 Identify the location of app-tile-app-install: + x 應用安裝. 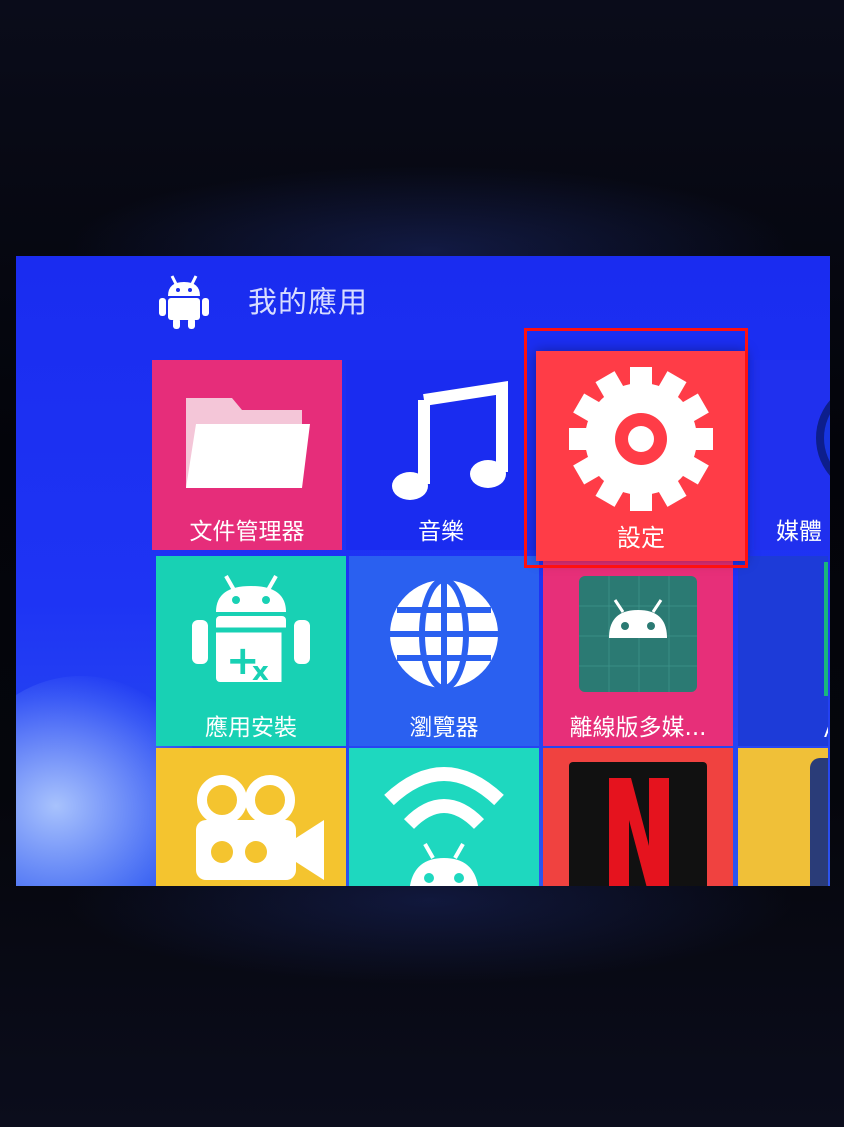
(251, 651).